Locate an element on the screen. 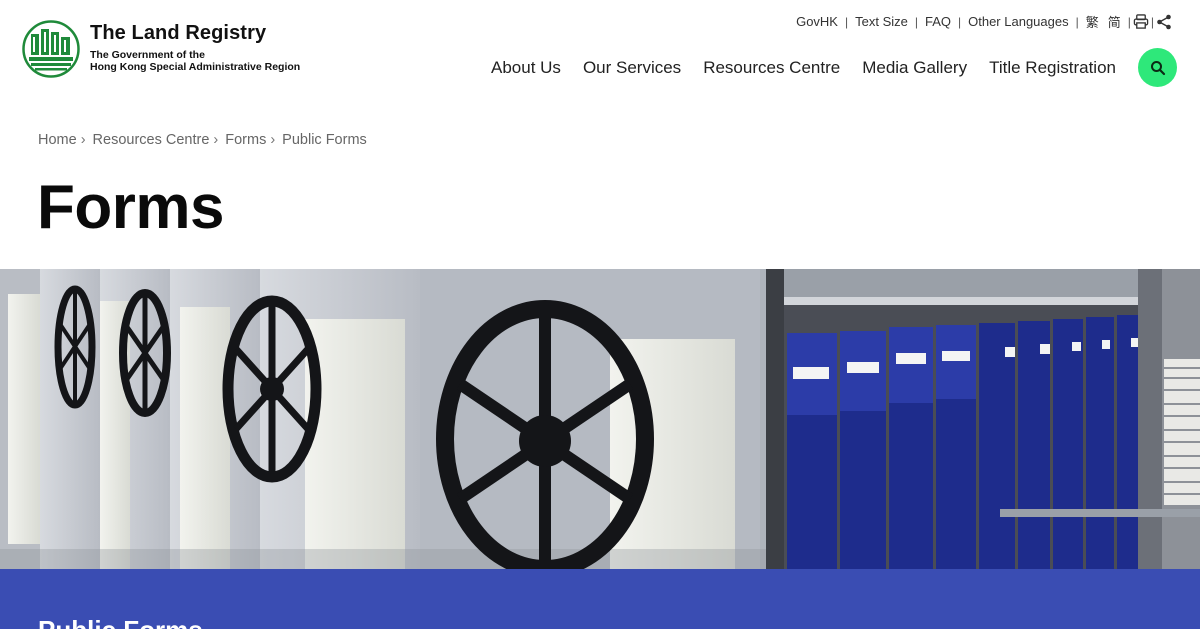  share-icon is located at coordinates (1164, 22).